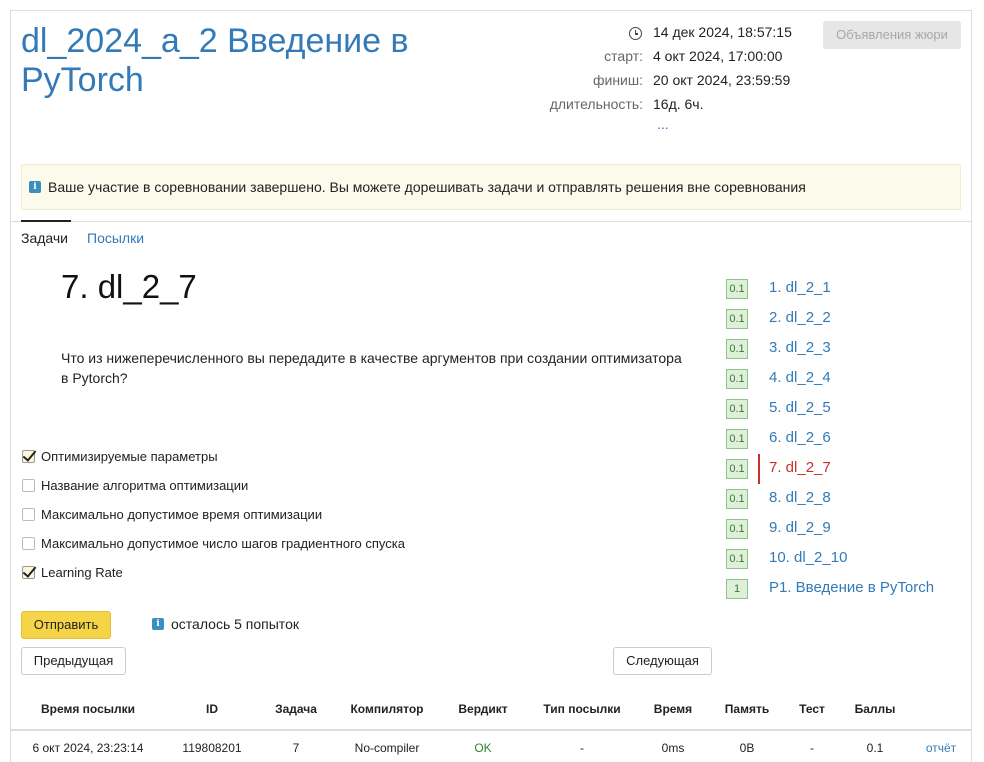  Describe the element at coordinates (722, 80) in the screenshot. I see `finish-value: 20 окт 2024, 23:59:59` at that location.